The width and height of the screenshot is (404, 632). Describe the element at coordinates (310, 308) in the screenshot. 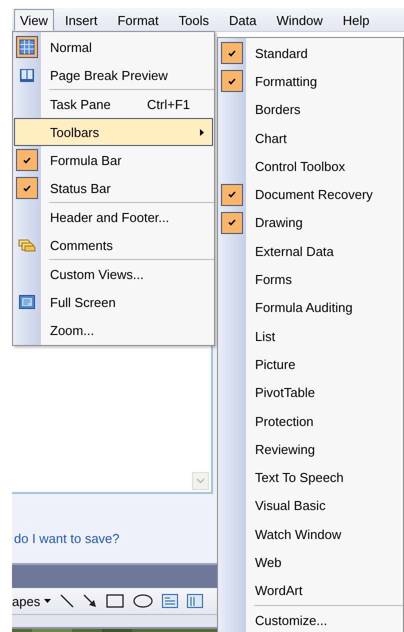

I see `menu-item: Formula Auditing` at that location.